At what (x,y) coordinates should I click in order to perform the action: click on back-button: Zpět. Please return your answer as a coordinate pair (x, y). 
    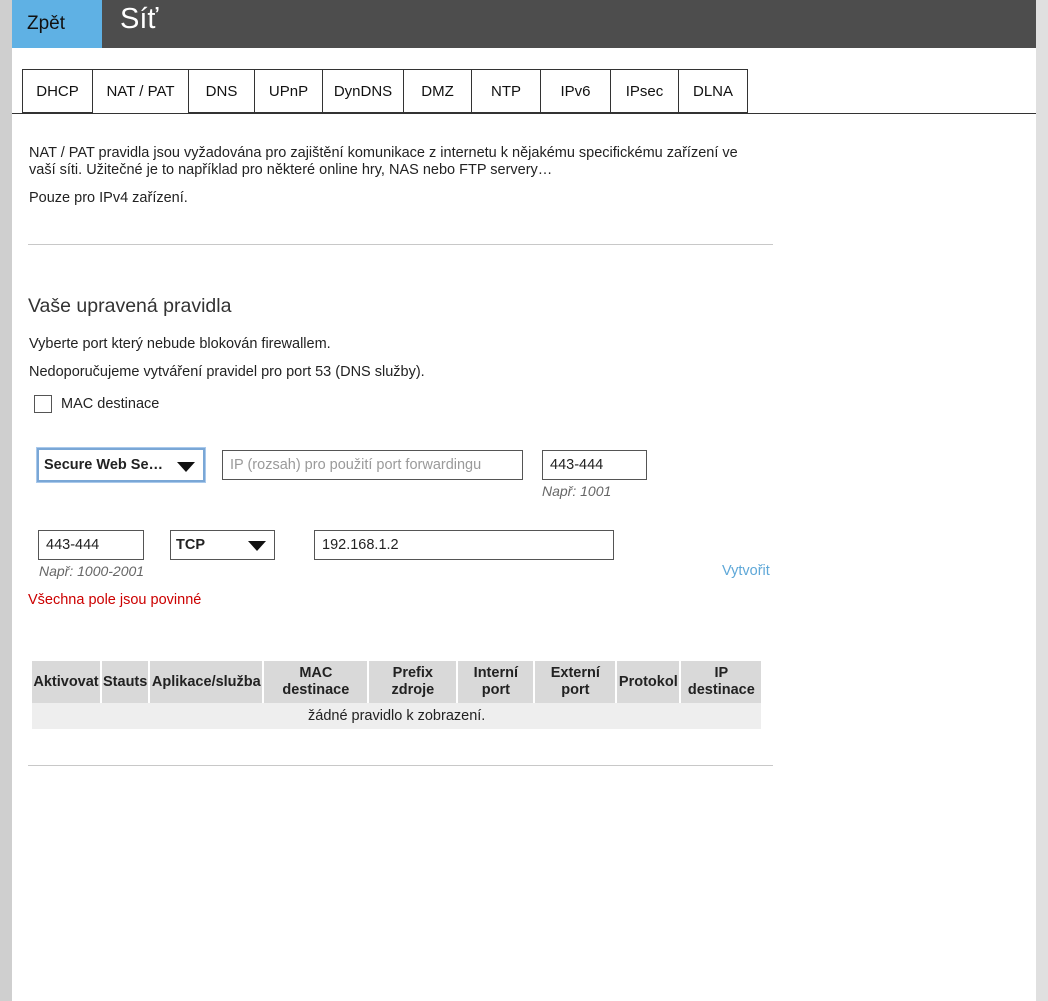
    Looking at the image, I should click on (57, 24).